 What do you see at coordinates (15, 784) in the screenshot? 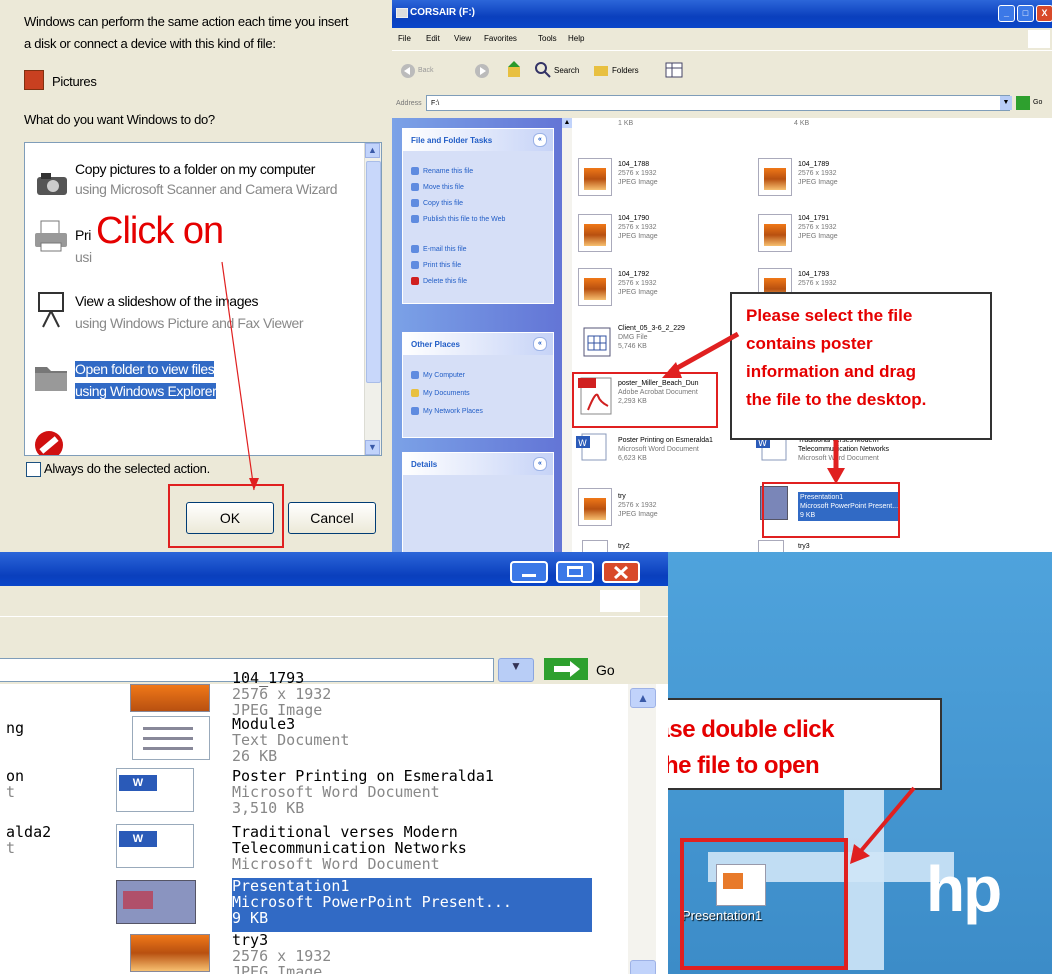
I see `left-column-fragment: on t` at bounding box center [15, 784].